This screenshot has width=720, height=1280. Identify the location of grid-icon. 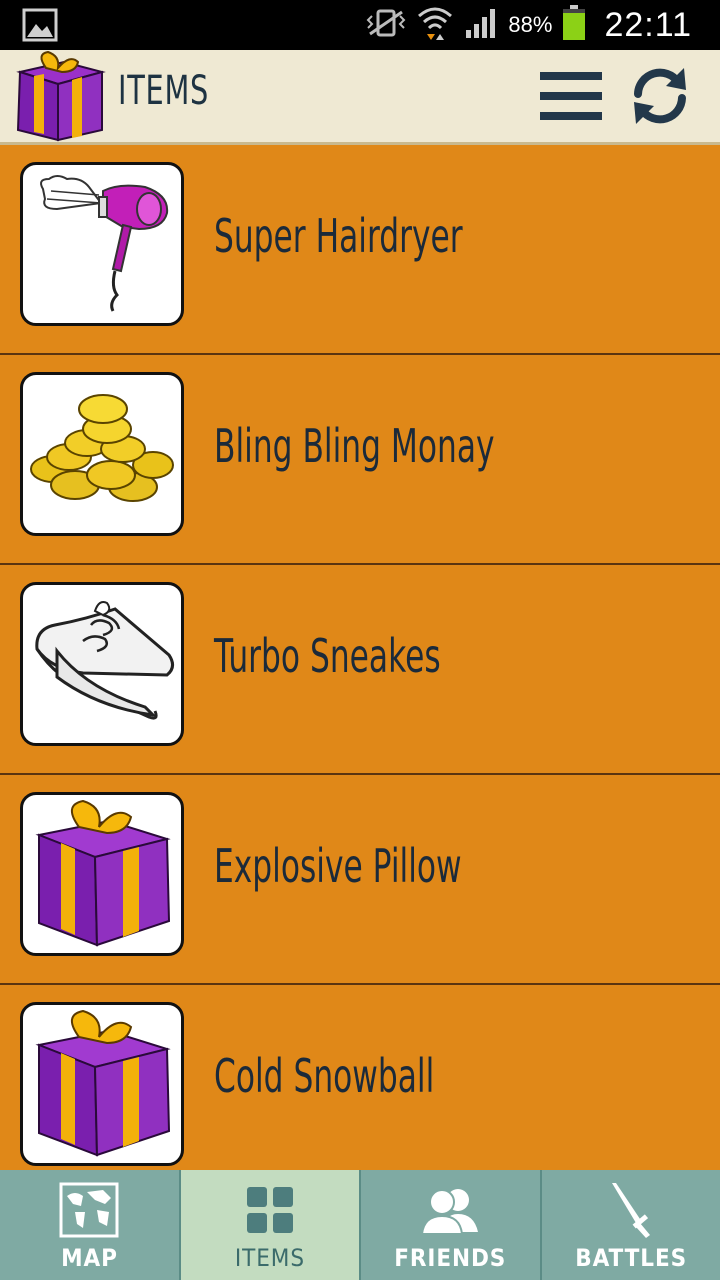
(269, 1210).